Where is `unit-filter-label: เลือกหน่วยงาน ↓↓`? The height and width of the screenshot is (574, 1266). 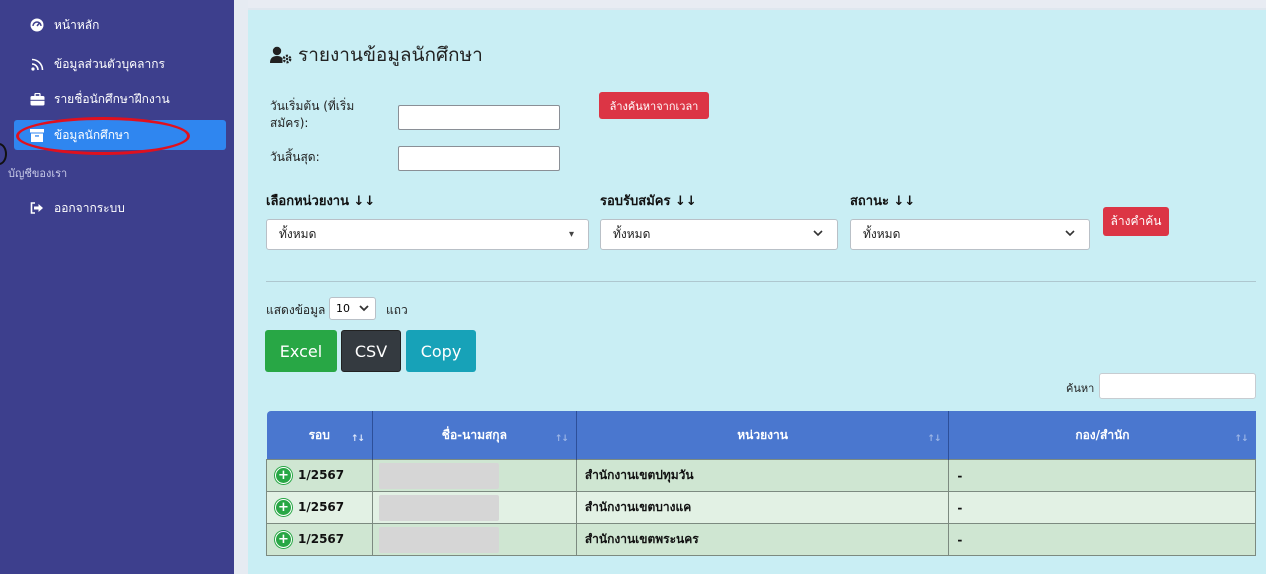
unit-filter-label: เลือกหน่วยงาน ↓↓ is located at coordinates (321, 201).